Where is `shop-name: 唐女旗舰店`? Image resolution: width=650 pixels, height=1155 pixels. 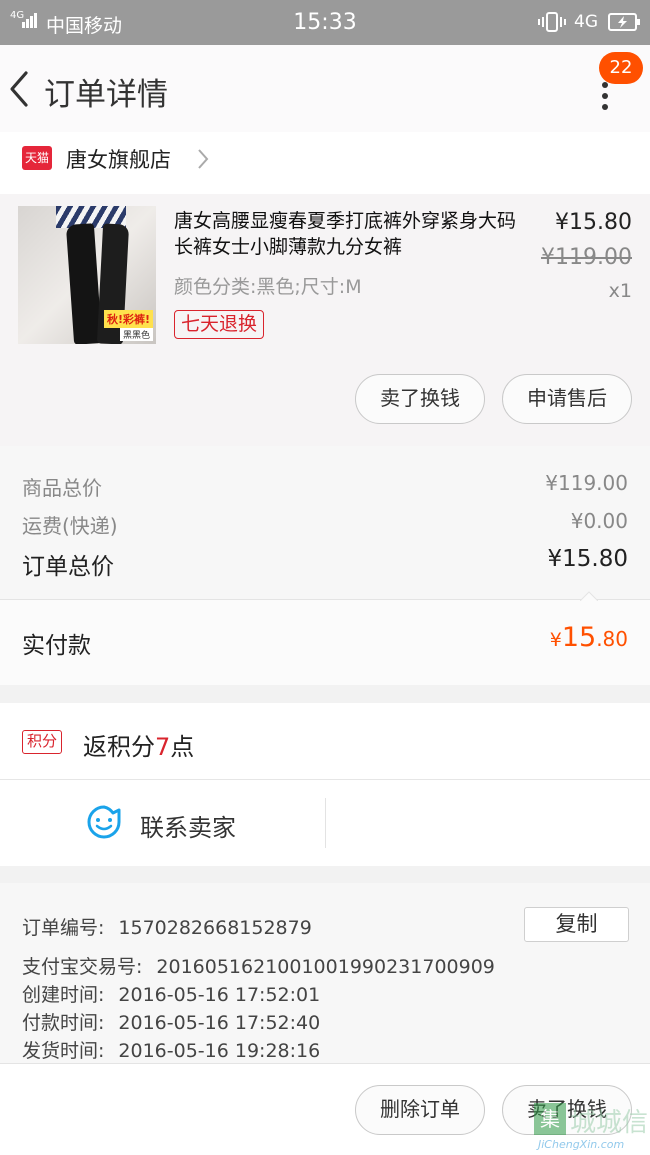 shop-name: 唐女旗舰店 is located at coordinates (118, 159).